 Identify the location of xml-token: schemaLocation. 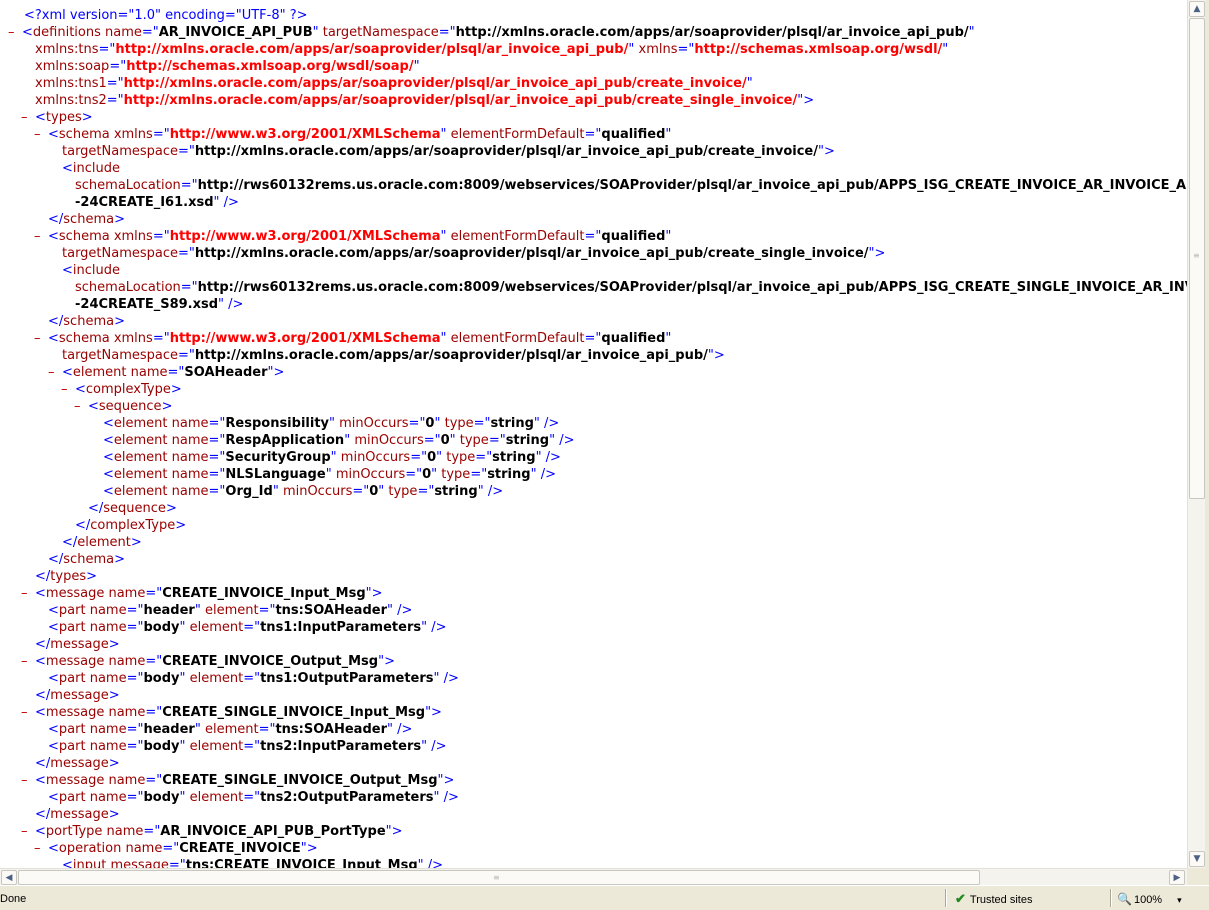
(128, 287).